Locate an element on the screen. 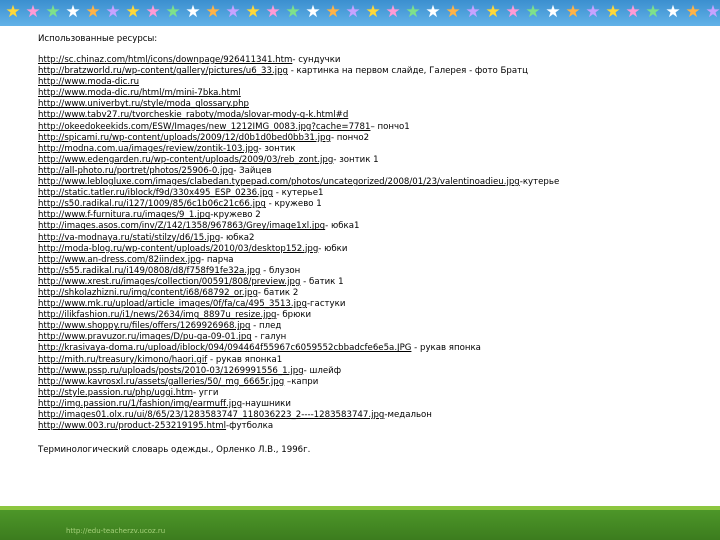  resource-link: http://mith.ru/treasury/kimono/haori.gif is located at coordinates (122, 360).